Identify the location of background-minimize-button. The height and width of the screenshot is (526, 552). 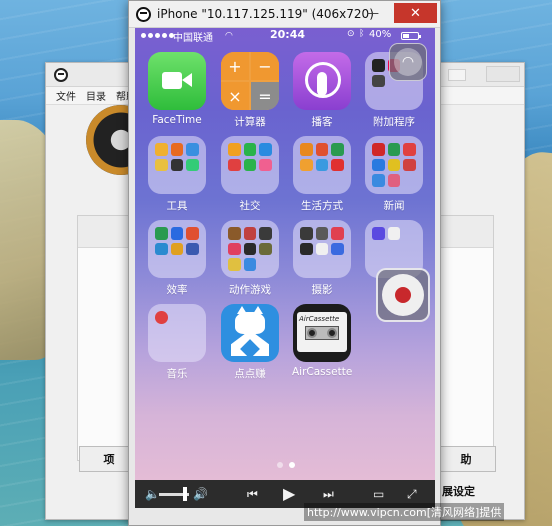
(457, 75).